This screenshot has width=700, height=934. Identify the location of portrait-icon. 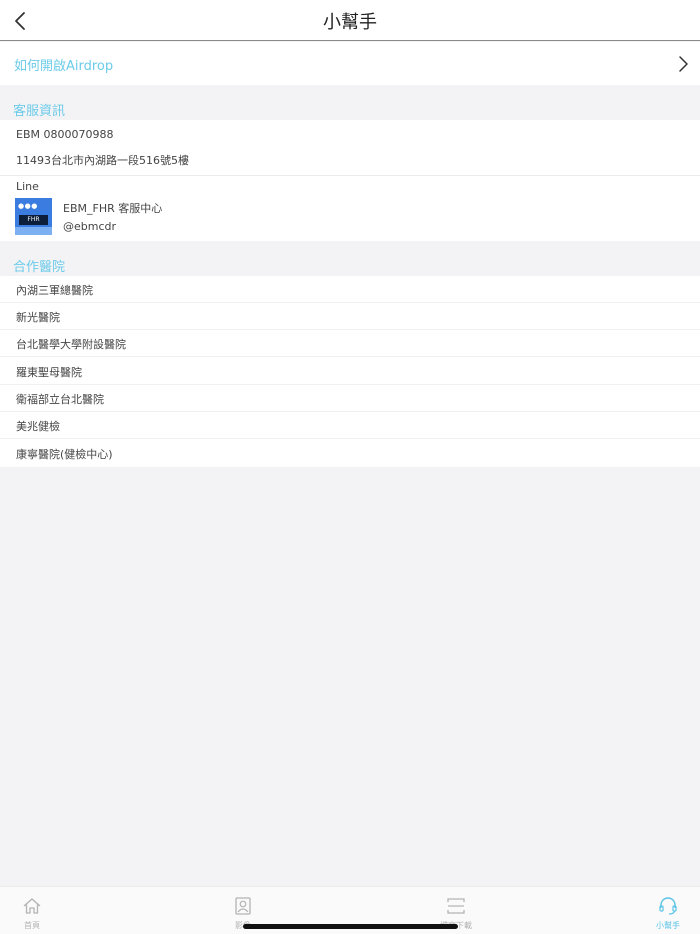
(243, 906).